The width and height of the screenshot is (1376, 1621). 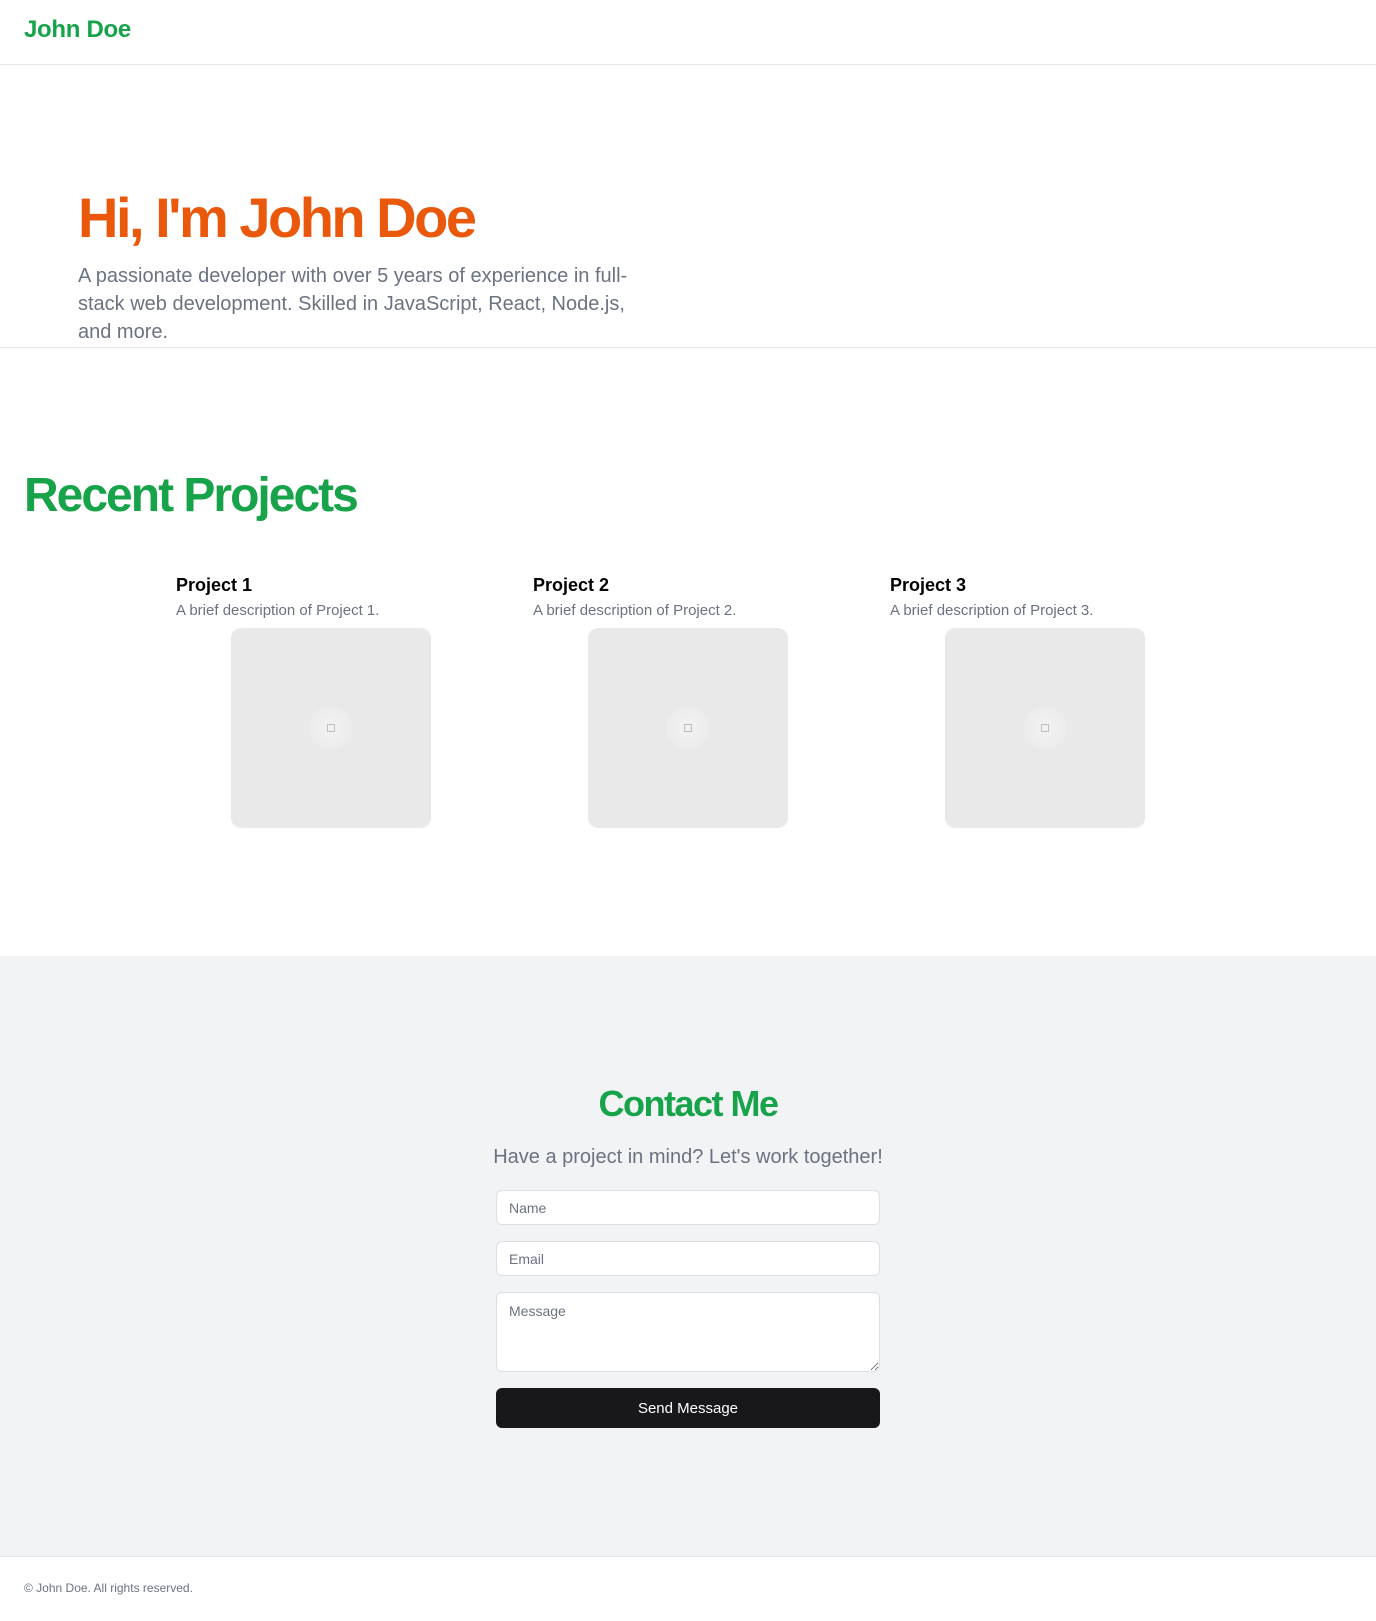 What do you see at coordinates (688, 1408) in the screenshot?
I see `send-message-button: Send Message` at bounding box center [688, 1408].